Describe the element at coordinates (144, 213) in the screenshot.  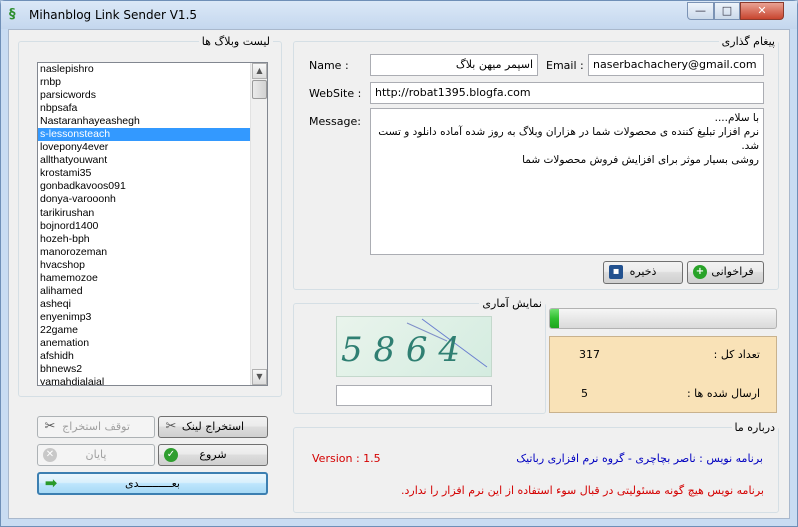
I see `blog-list-item: tarikirushan` at that location.